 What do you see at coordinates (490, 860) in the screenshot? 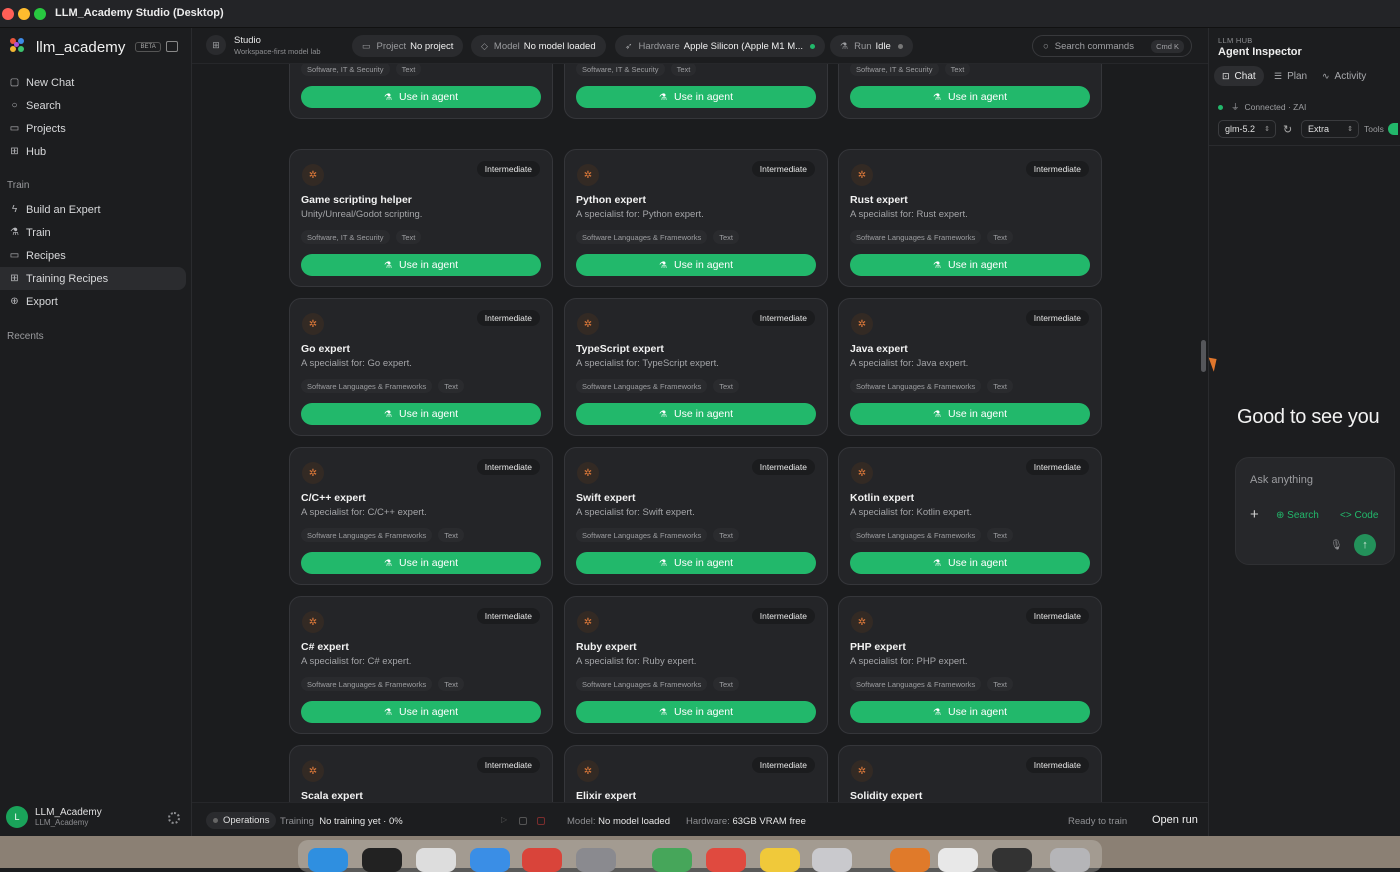
I see `safari-icon` at bounding box center [490, 860].